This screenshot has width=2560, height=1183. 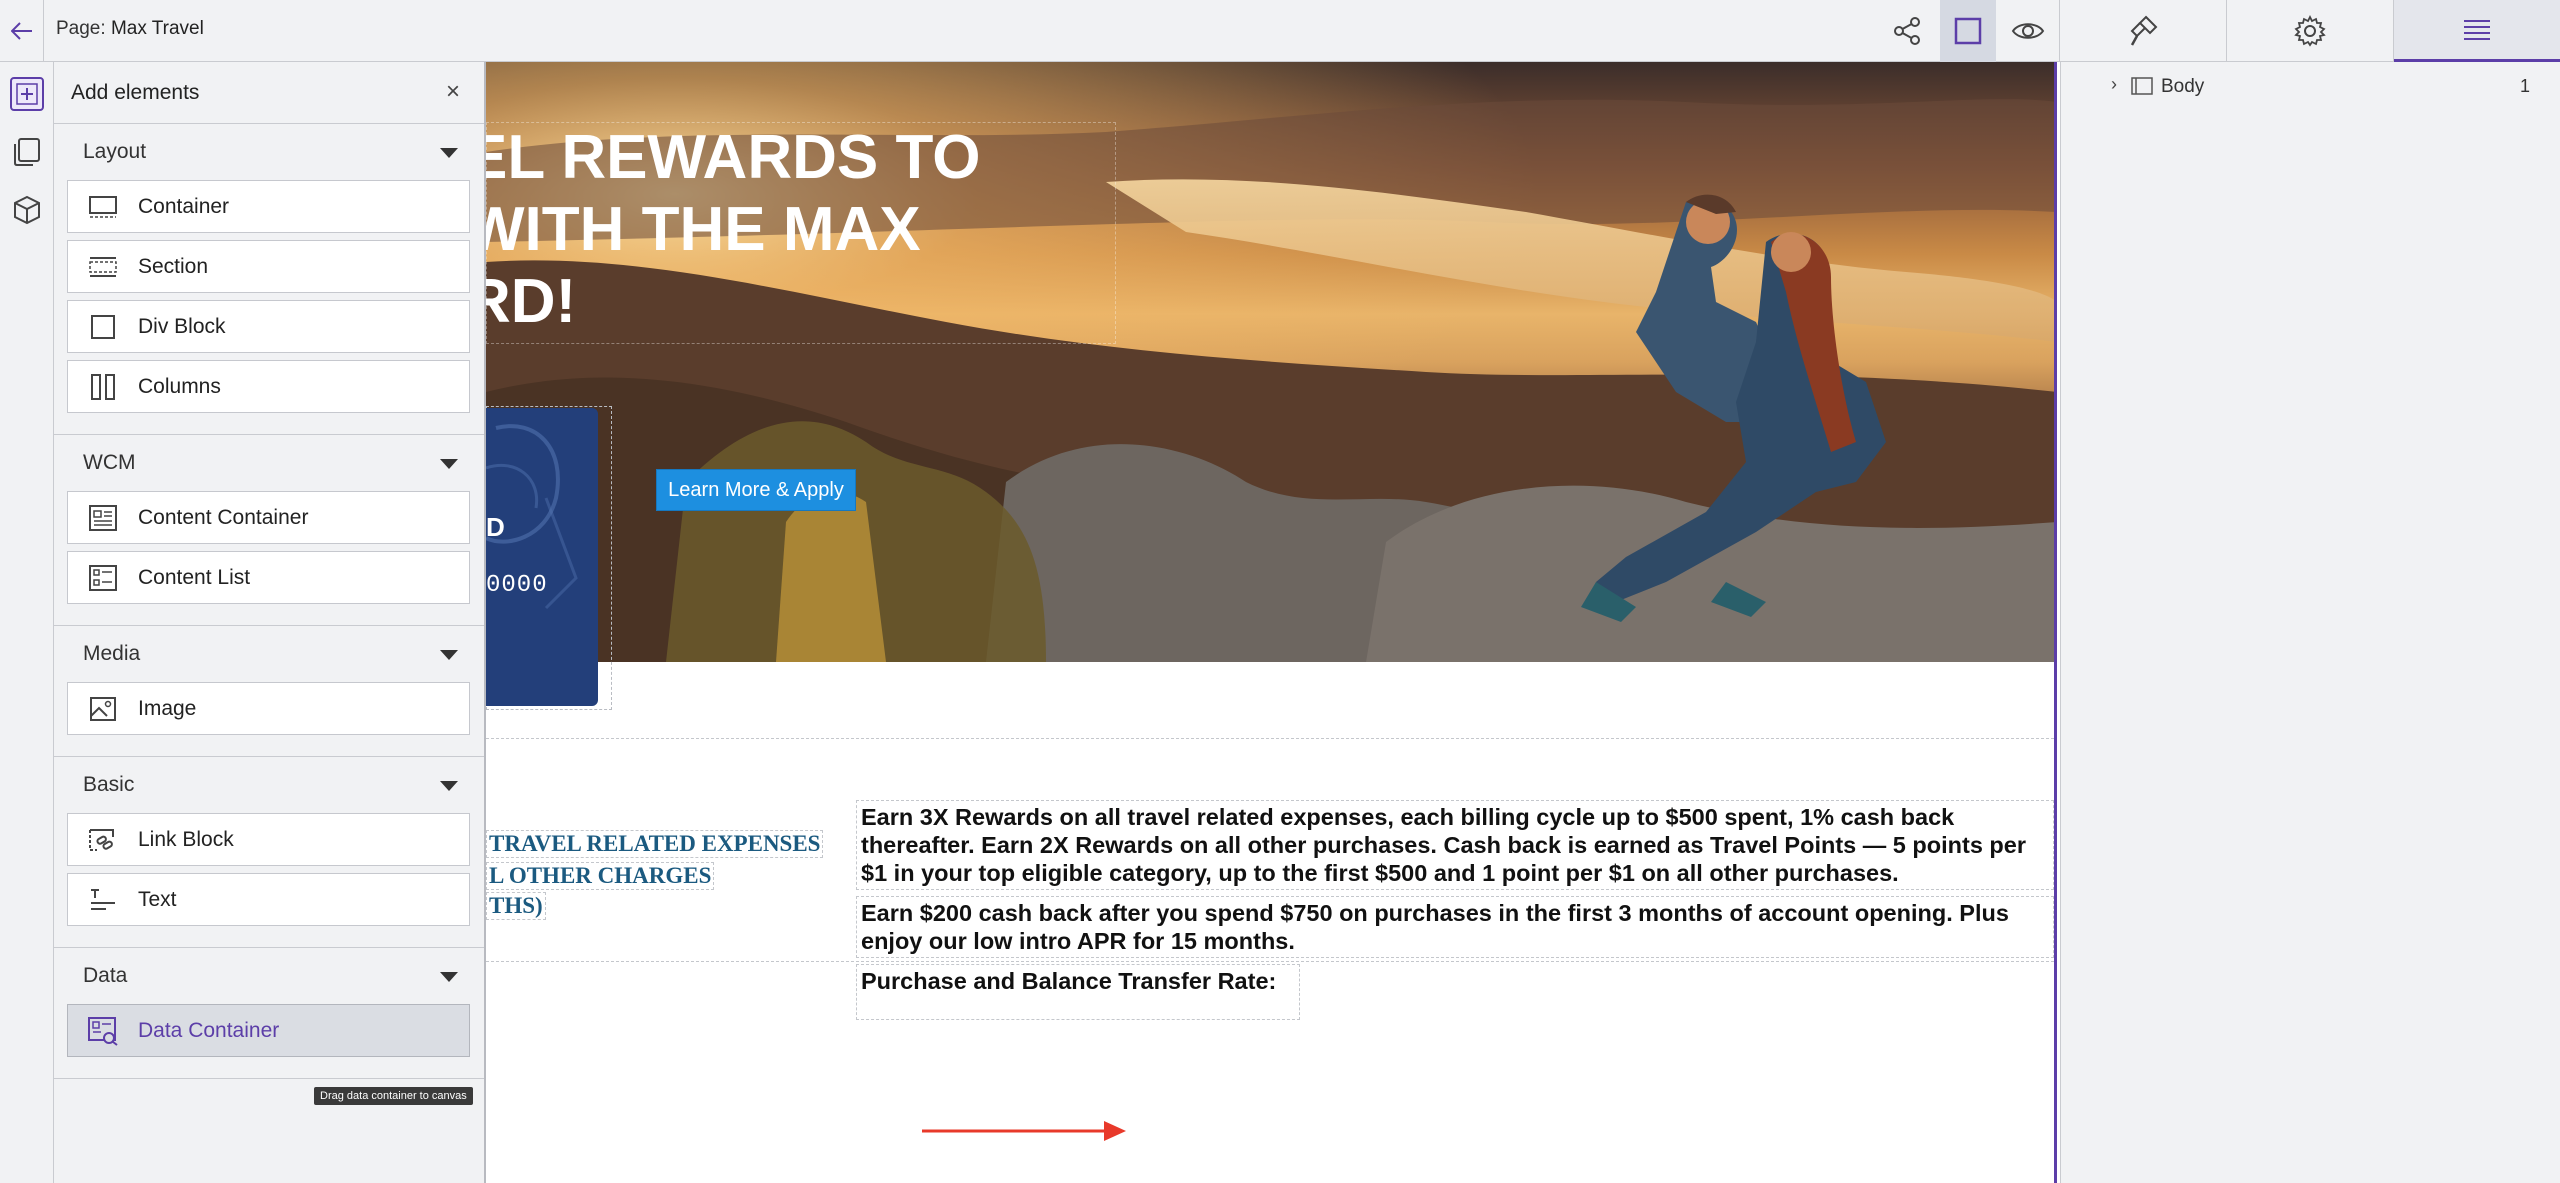 What do you see at coordinates (532, 517) in the screenshot?
I see `card-emblem` at bounding box center [532, 517].